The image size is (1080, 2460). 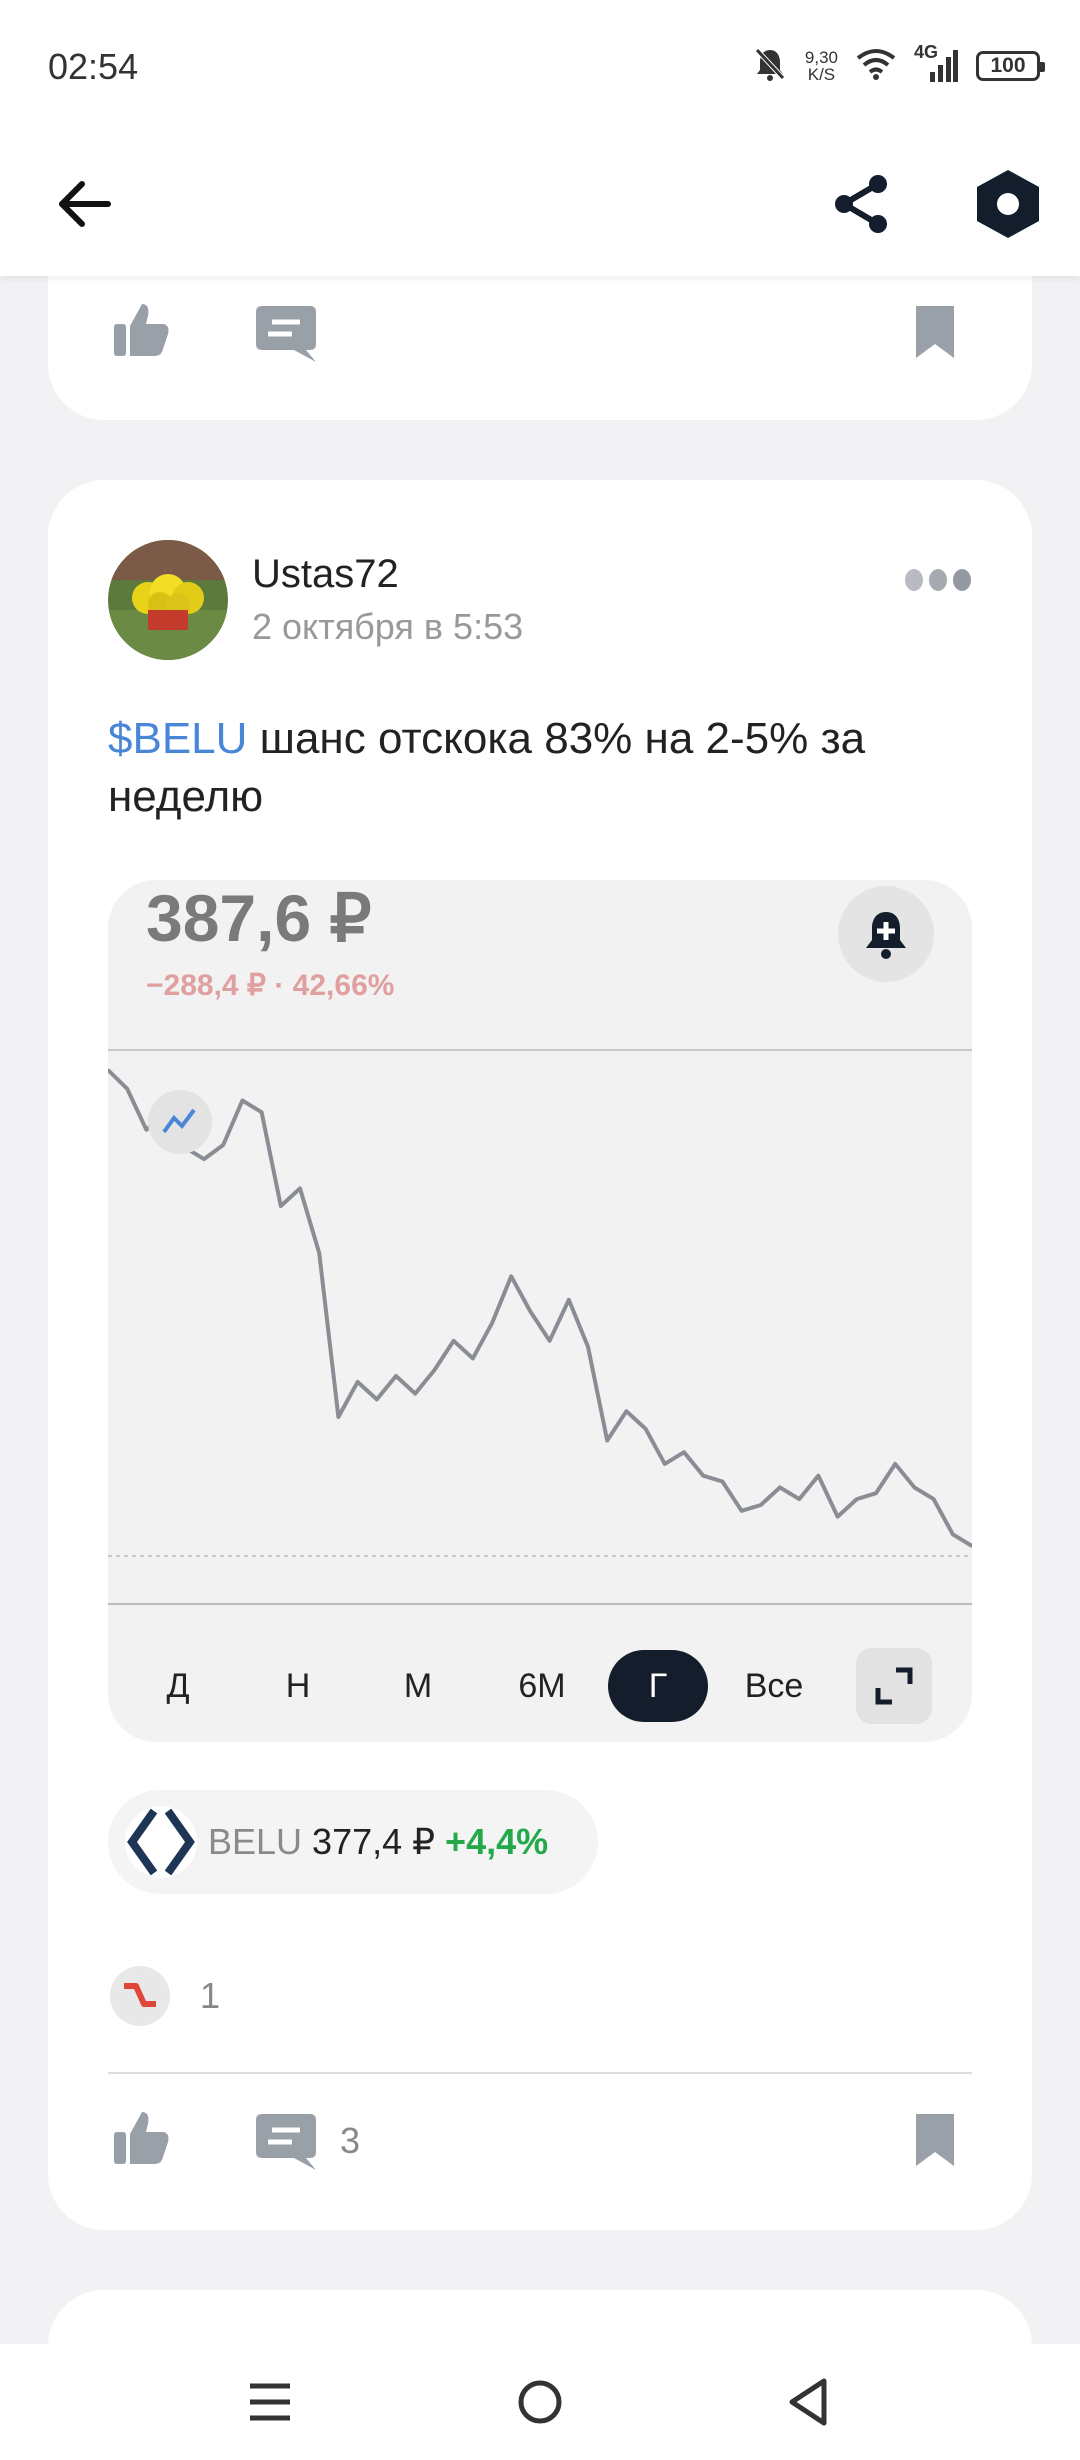 I want to click on back-triangle-icon, so click(x=808, y=2402).